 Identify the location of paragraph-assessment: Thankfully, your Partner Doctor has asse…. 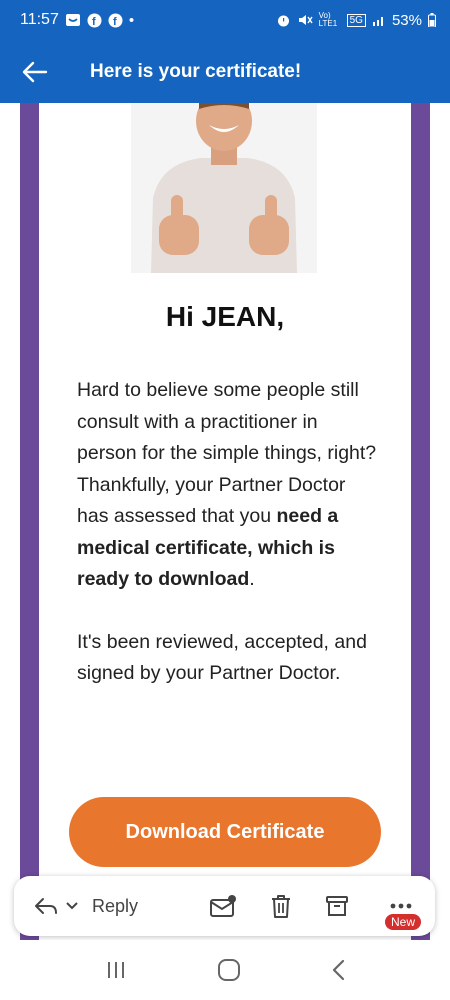
(227, 533).